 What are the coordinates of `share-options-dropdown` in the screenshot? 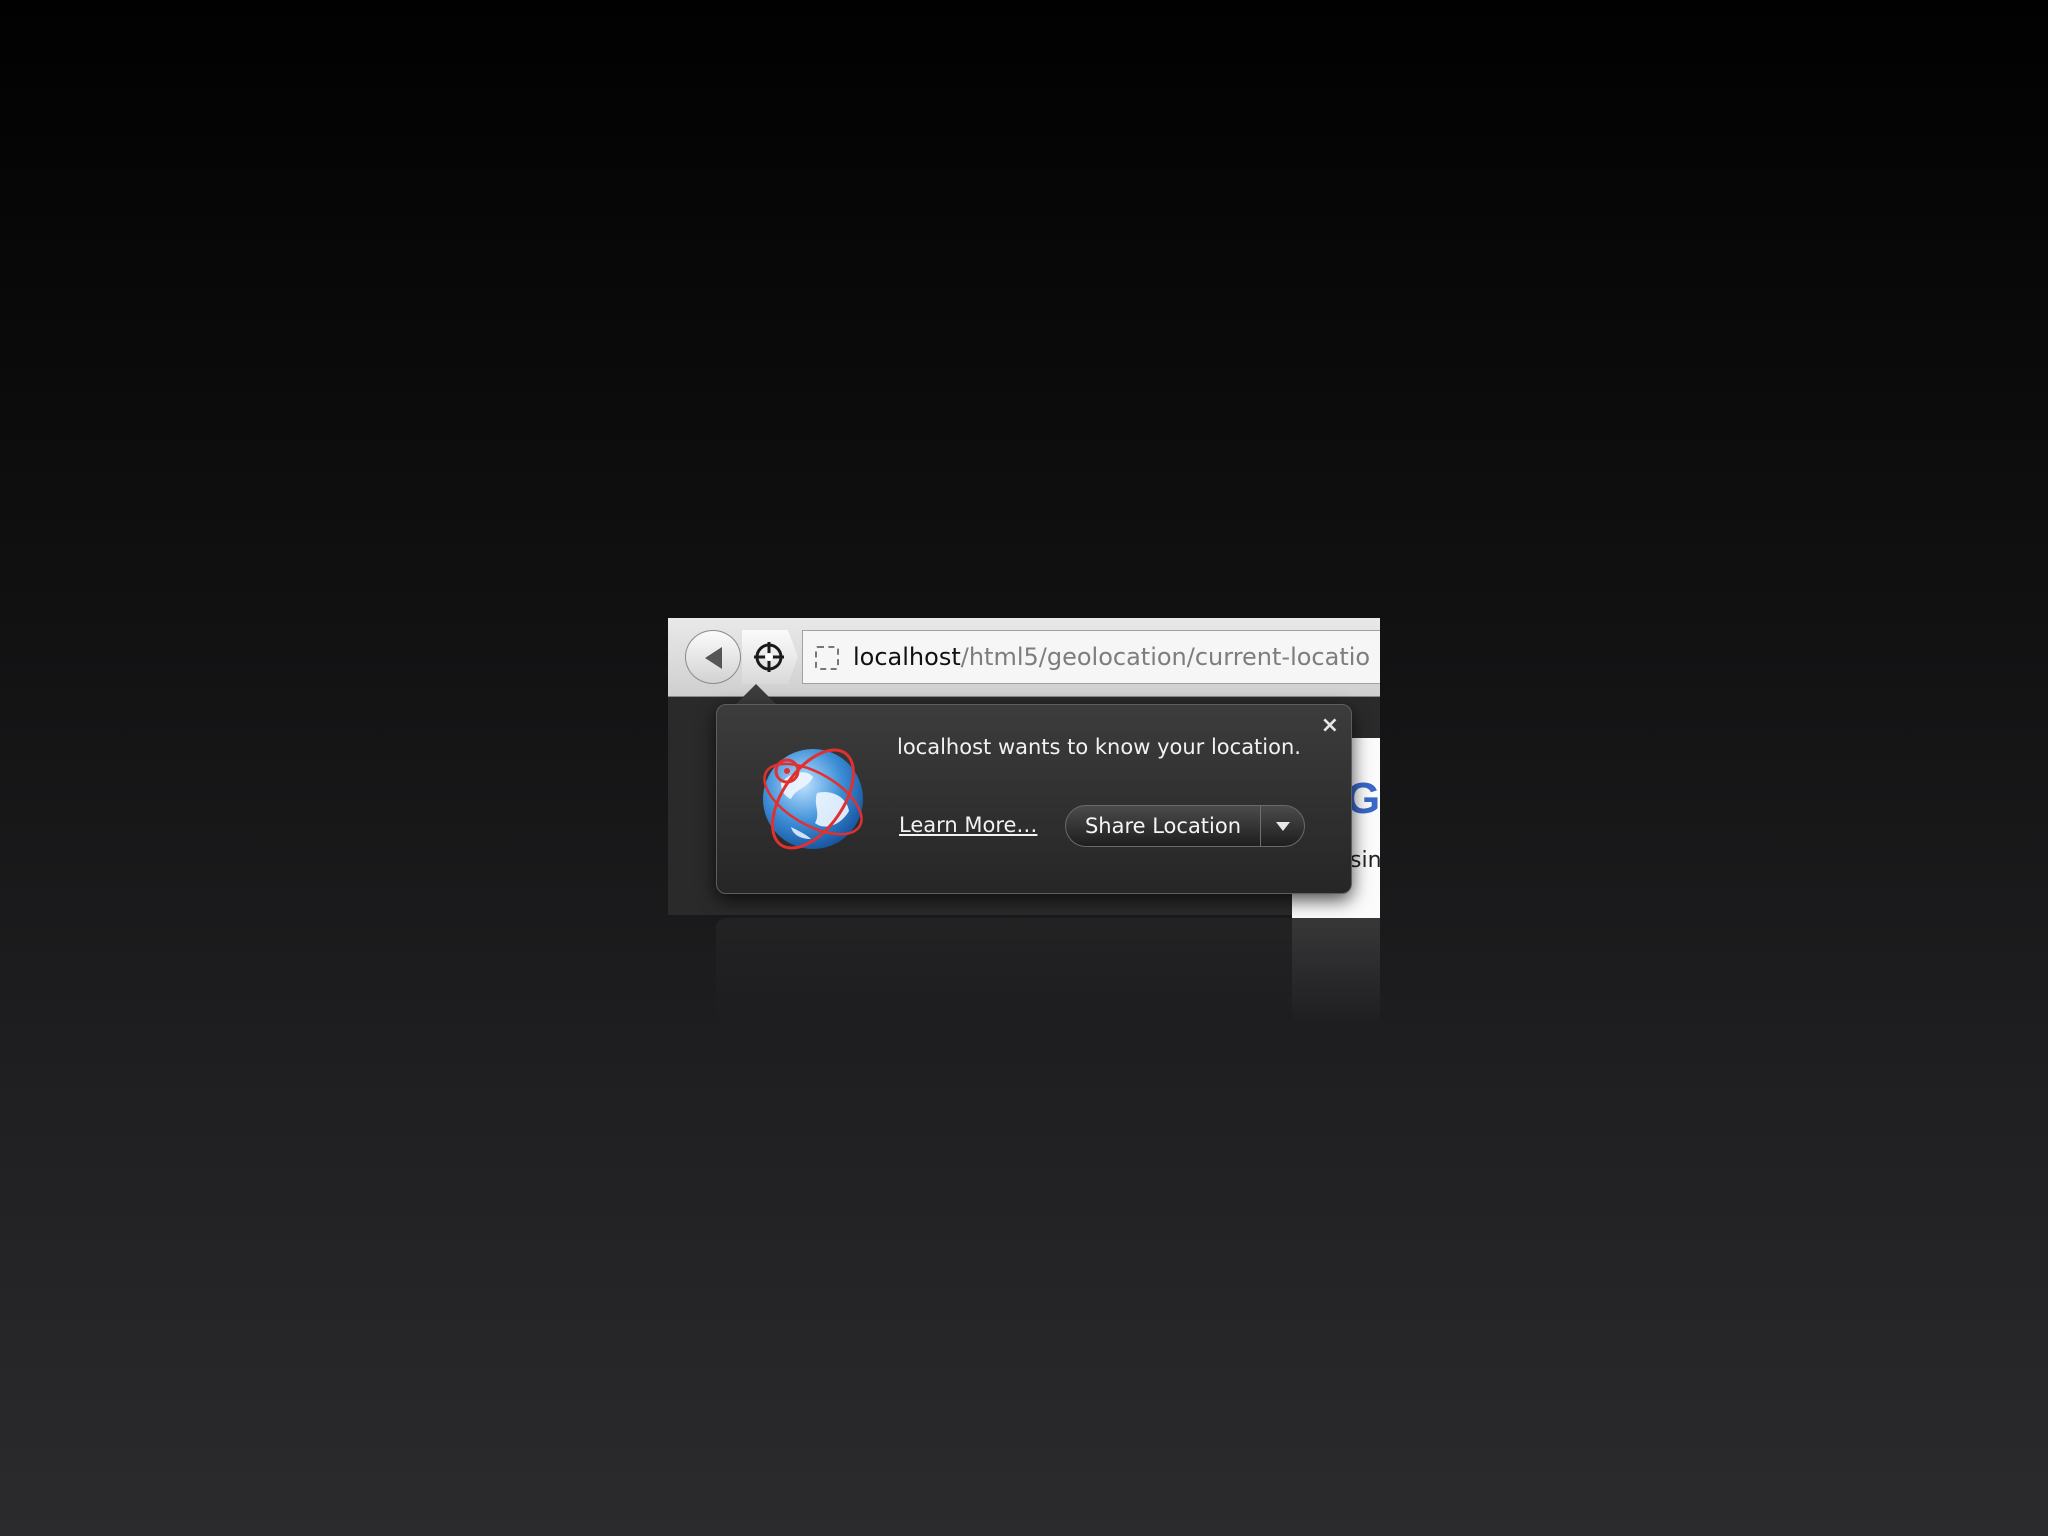 It's located at (1282, 826).